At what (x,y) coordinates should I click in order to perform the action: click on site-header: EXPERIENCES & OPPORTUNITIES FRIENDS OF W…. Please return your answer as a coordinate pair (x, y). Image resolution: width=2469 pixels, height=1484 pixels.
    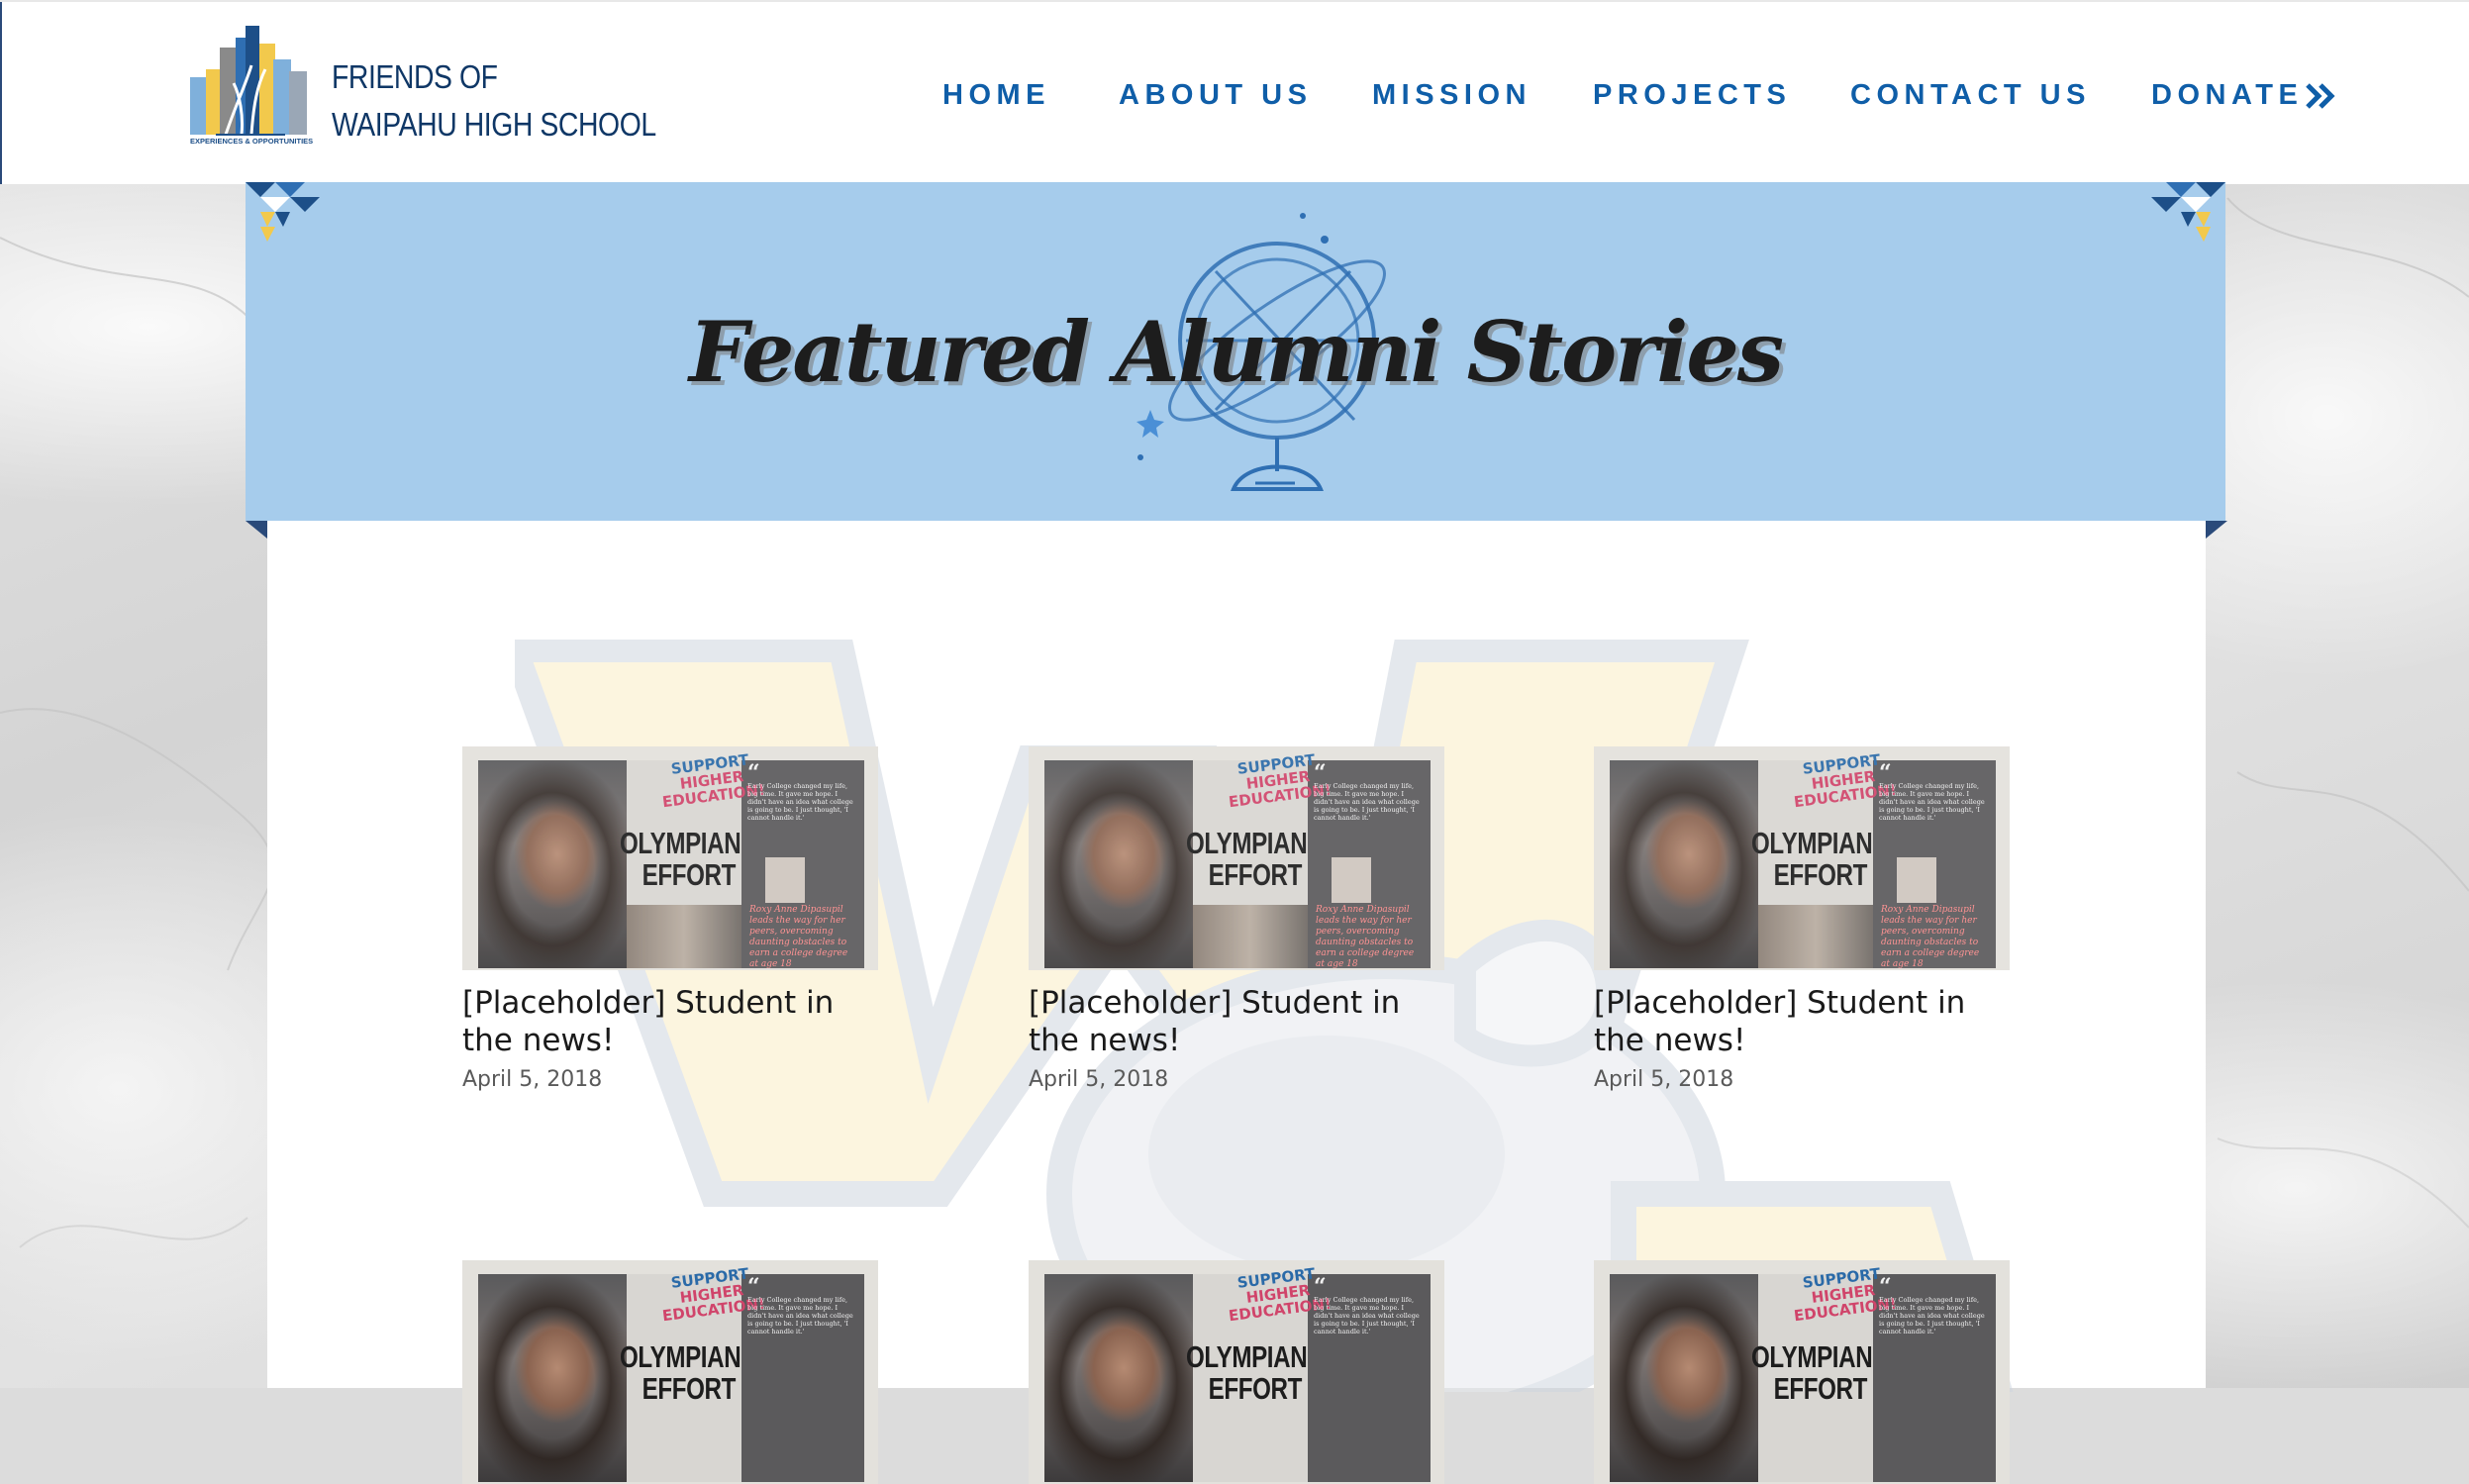
    Looking at the image, I should click on (1234, 92).